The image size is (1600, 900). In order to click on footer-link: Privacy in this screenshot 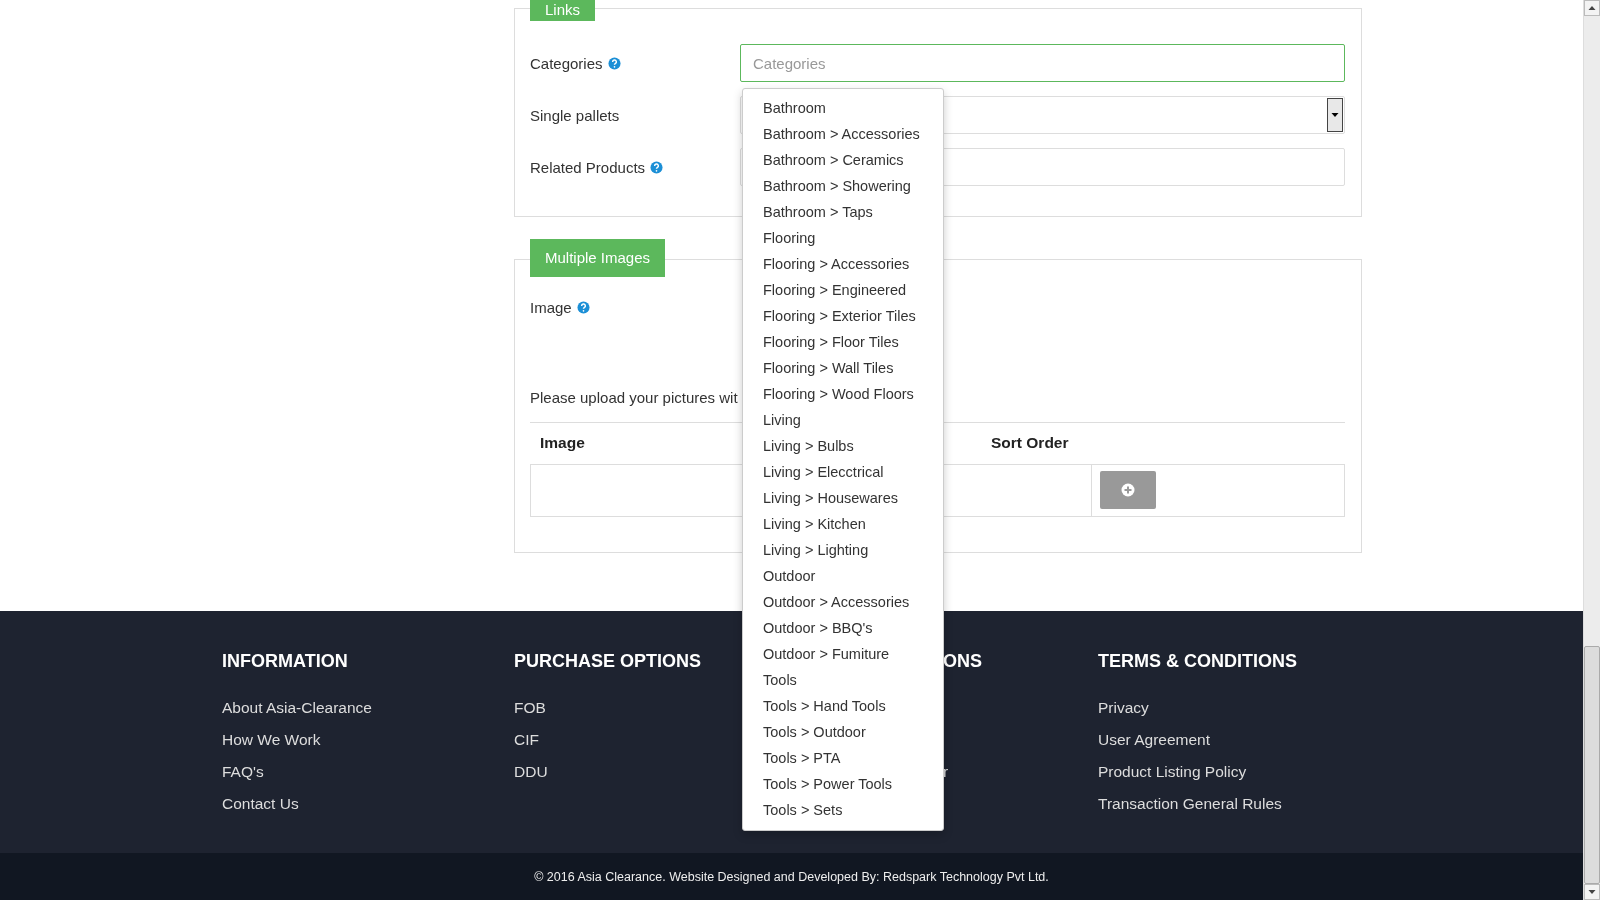, I will do `click(1123, 713)`.